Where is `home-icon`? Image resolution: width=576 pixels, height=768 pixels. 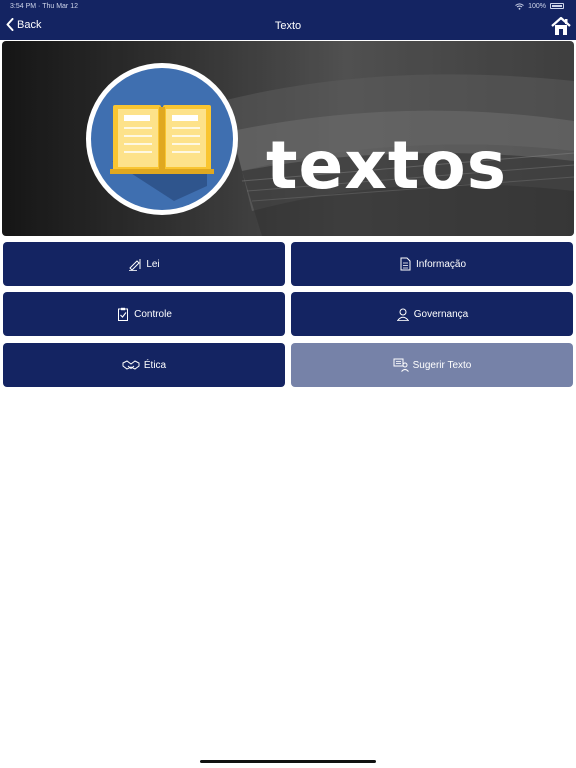
home-icon is located at coordinates (561, 25).